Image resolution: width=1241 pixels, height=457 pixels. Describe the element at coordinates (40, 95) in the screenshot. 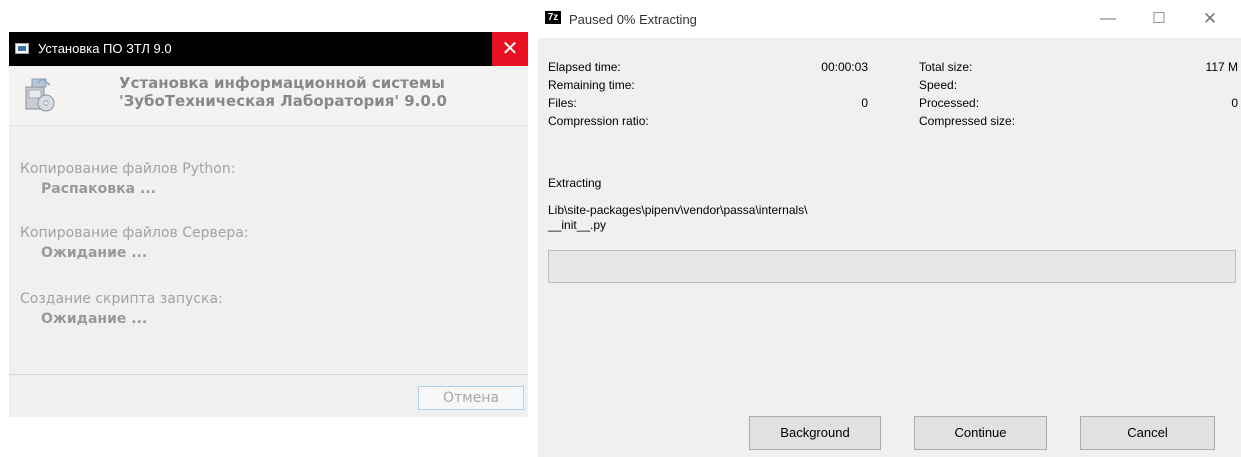

I see `installer-package-icon` at that location.